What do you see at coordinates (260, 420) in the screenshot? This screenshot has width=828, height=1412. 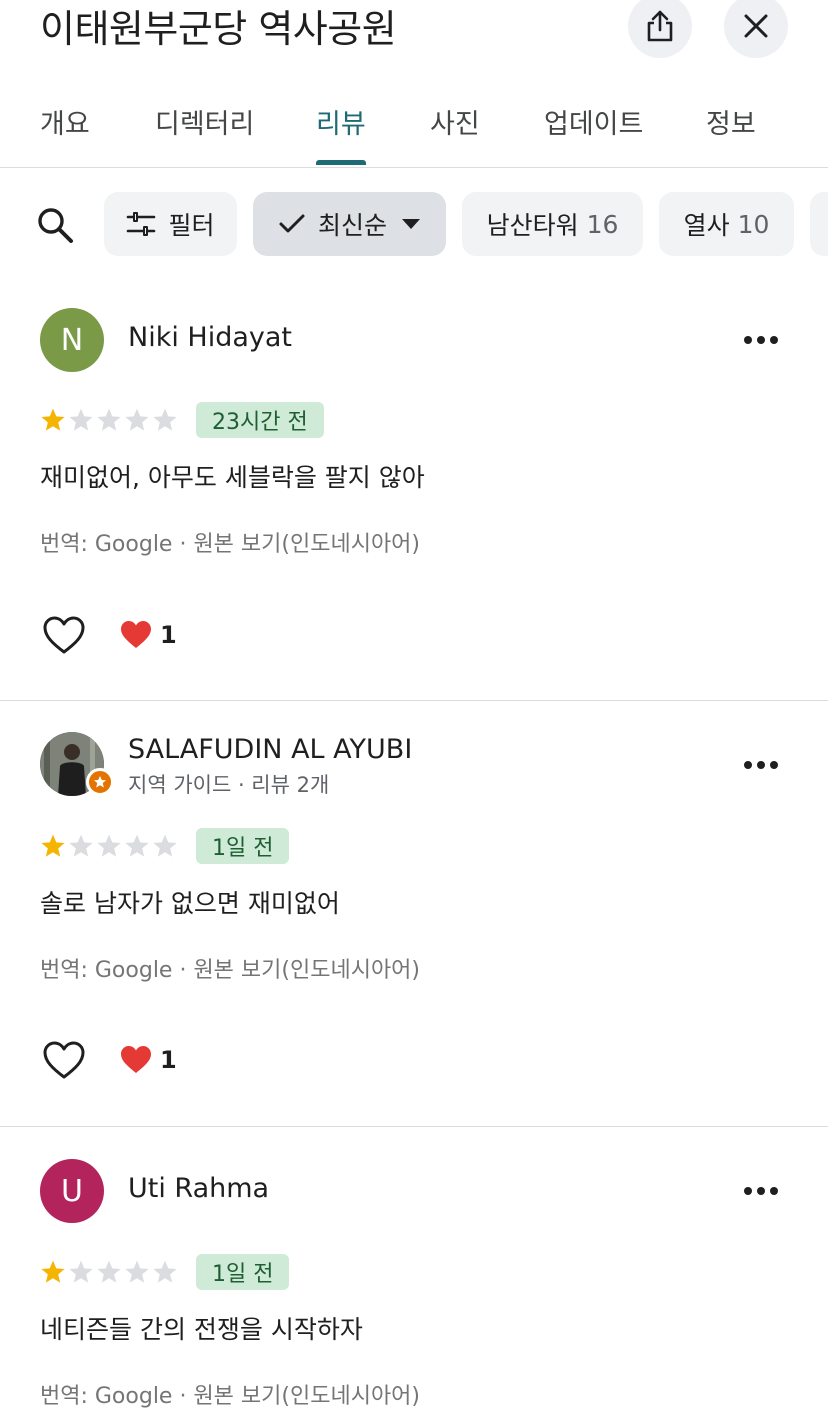 I see `review-time-badge: 23시간 전` at bounding box center [260, 420].